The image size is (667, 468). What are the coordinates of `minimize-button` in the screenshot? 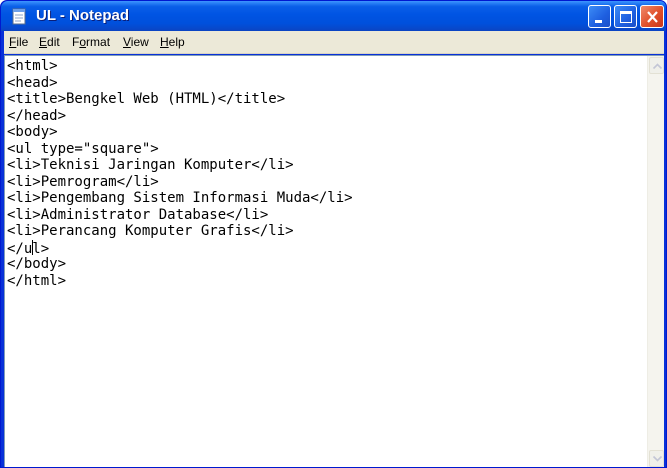 It's located at (599, 16).